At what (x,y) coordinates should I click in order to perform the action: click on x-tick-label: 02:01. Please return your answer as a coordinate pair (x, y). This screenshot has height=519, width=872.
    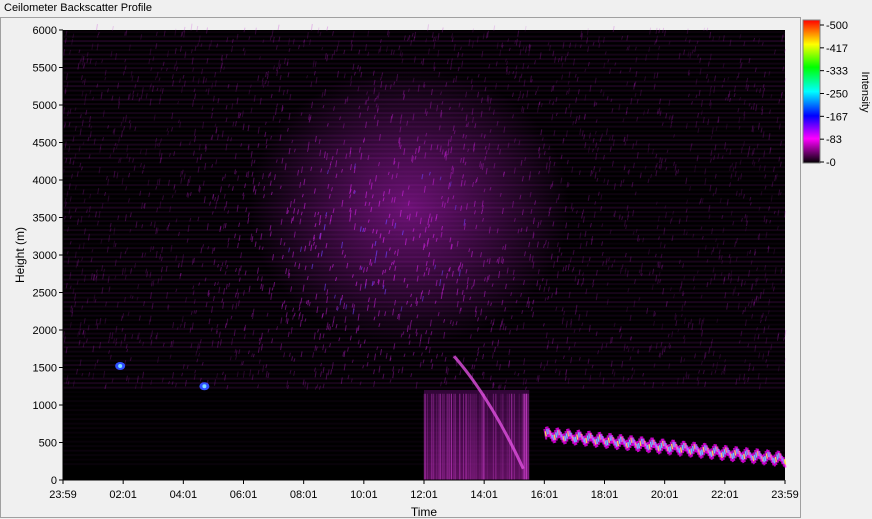
    Looking at the image, I should click on (123, 495).